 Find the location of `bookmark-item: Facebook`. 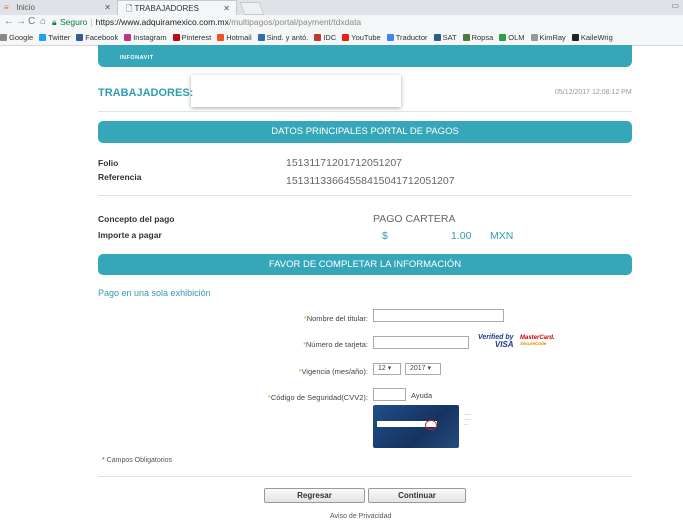

bookmark-item: Facebook is located at coordinates (97, 38).